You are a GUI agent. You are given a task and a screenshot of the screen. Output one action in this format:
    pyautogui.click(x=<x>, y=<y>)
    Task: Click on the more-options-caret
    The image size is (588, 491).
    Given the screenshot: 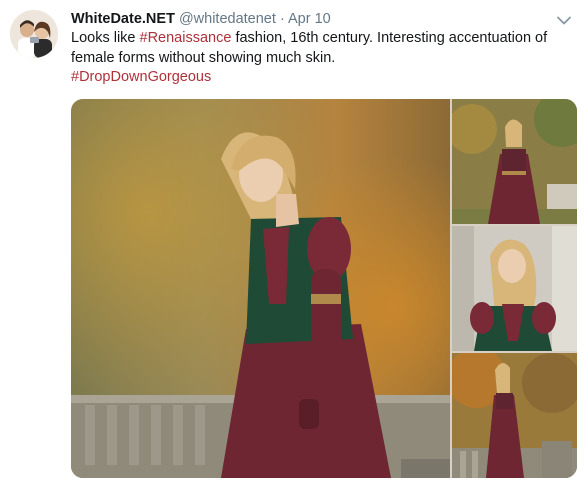 What is the action you would take?
    pyautogui.click(x=564, y=20)
    